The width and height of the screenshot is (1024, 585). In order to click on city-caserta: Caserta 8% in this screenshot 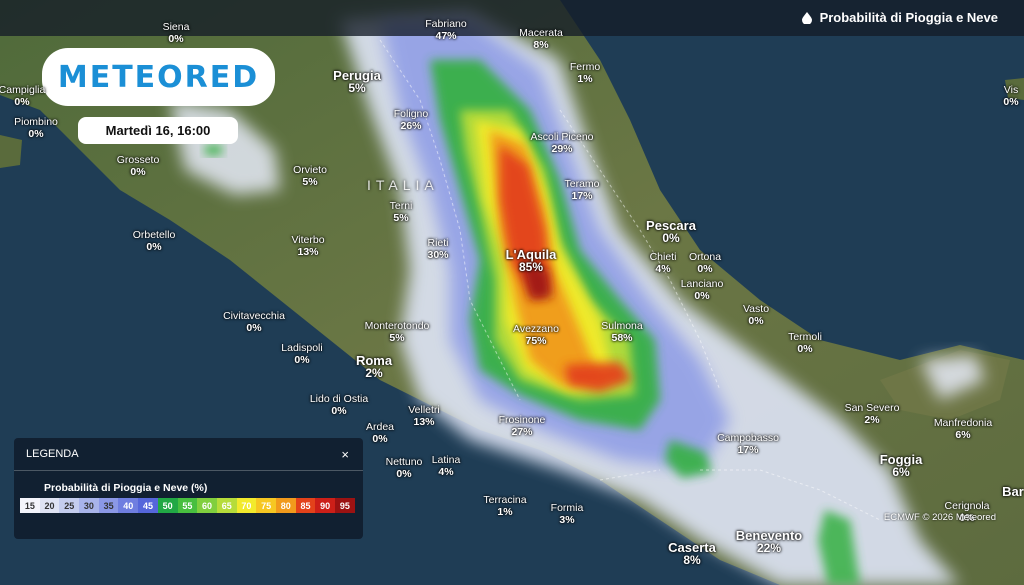, I will do `click(692, 553)`.